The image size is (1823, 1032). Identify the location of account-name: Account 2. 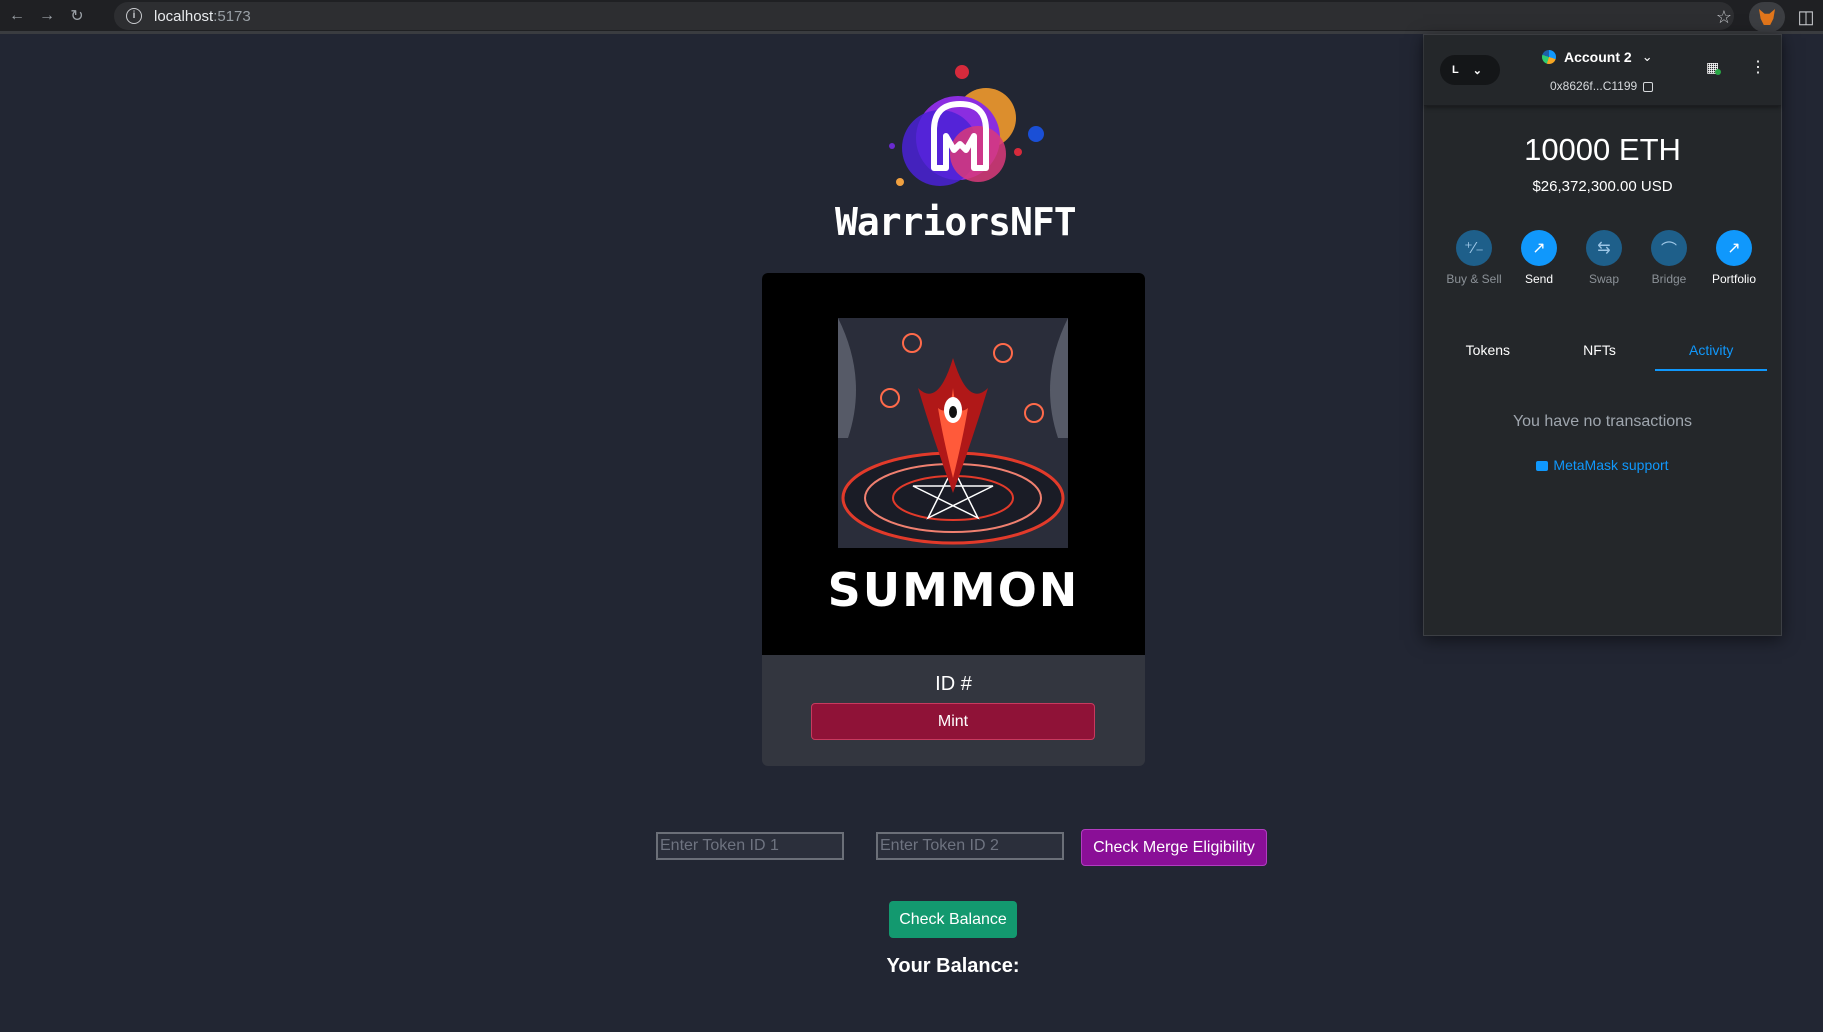
(1598, 57).